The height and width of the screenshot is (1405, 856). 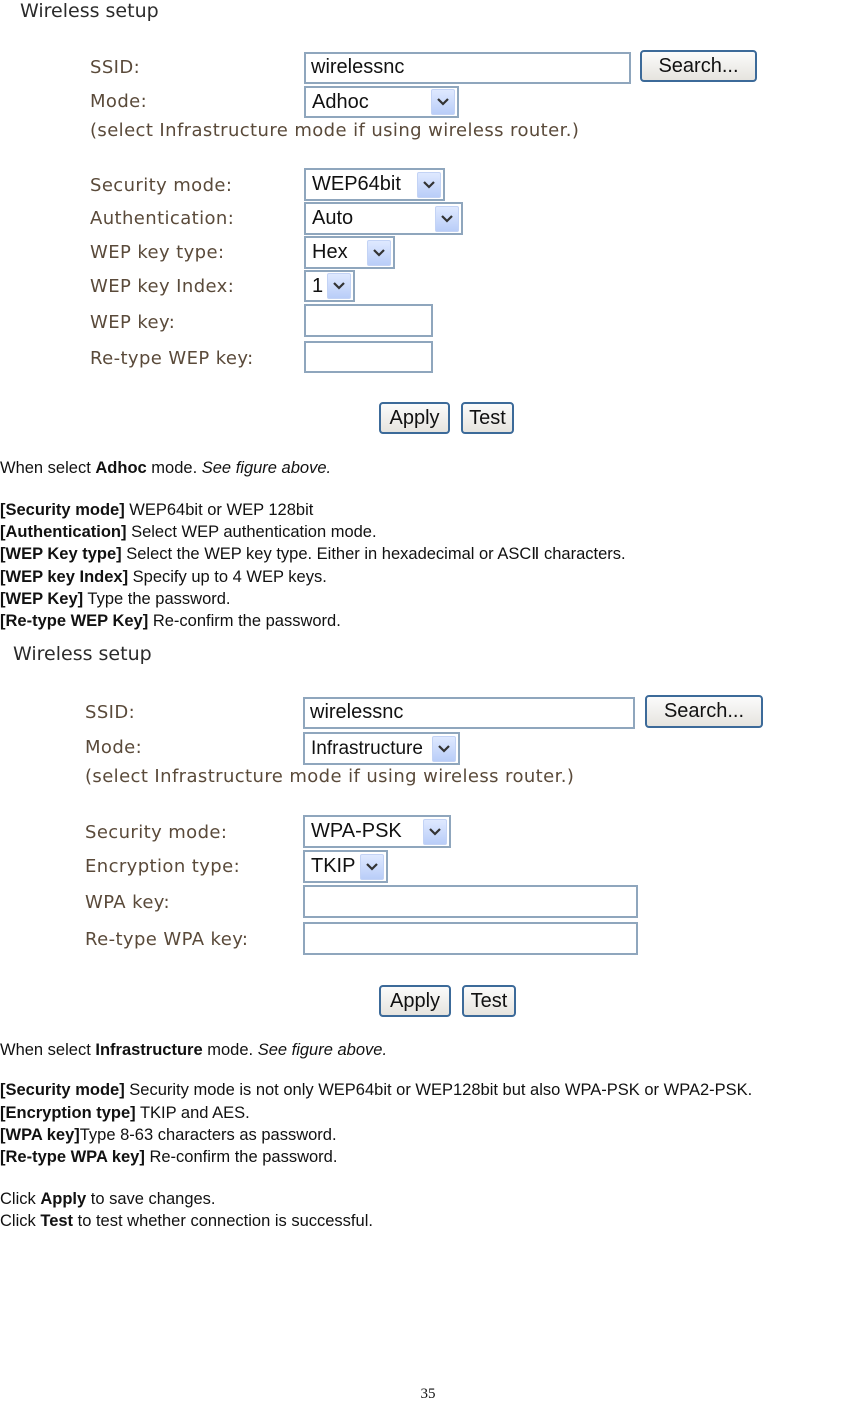 What do you see at coordinates (330, 252) in the screenshot?
I see `wep-key-type-value: Hex` at bounding box center [330, 252].